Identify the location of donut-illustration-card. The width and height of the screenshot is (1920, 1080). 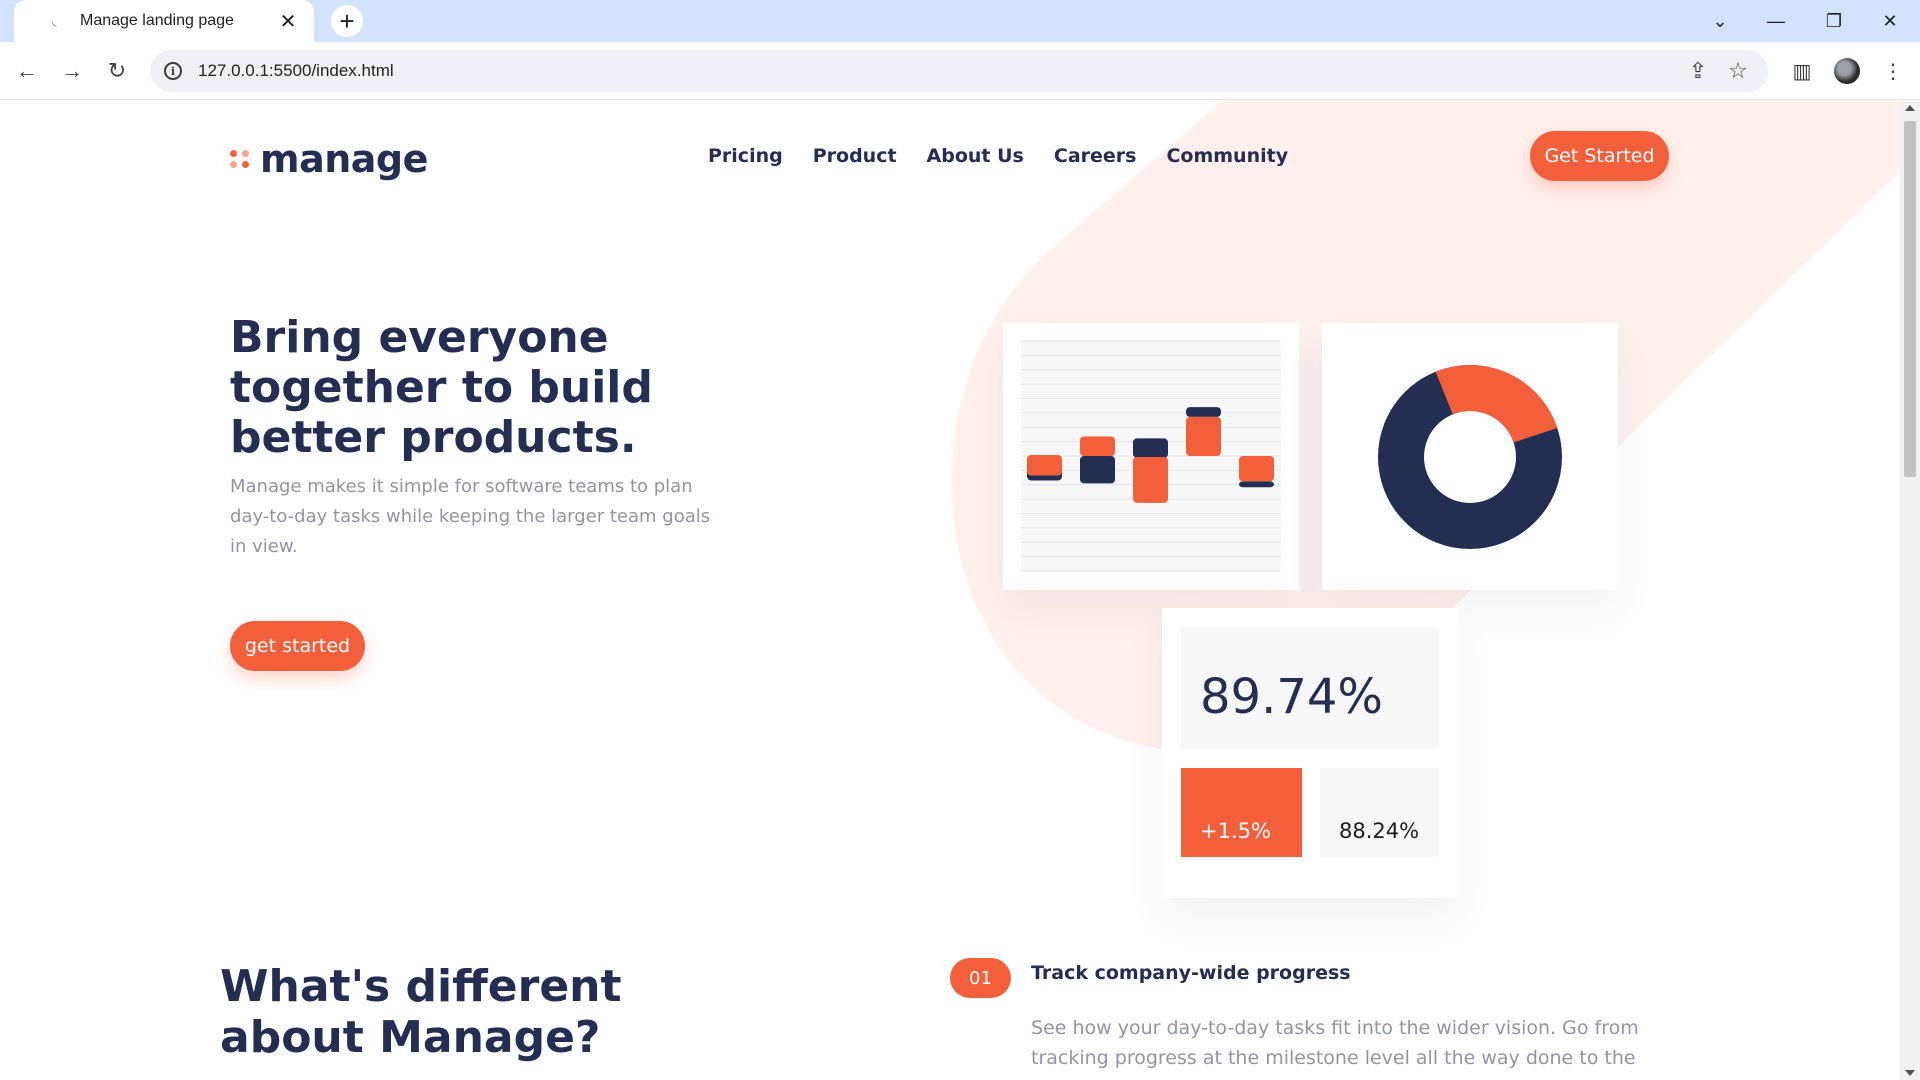
(1470, 456).